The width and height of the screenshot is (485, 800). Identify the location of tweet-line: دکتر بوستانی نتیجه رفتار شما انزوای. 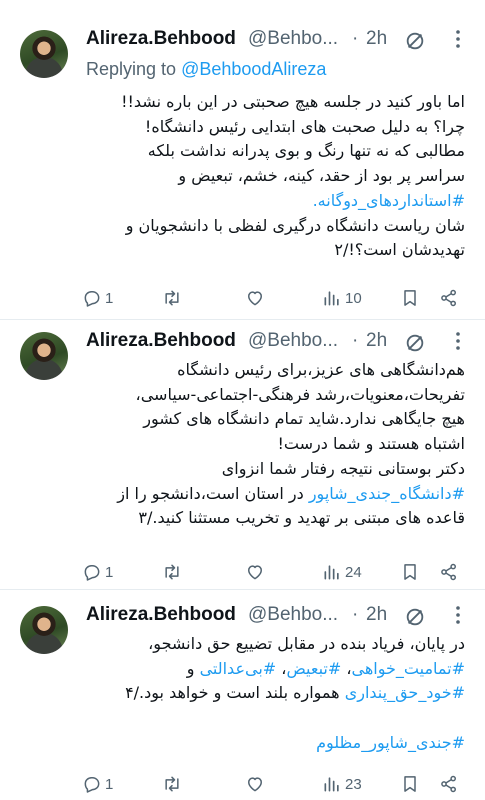
(343, 468).